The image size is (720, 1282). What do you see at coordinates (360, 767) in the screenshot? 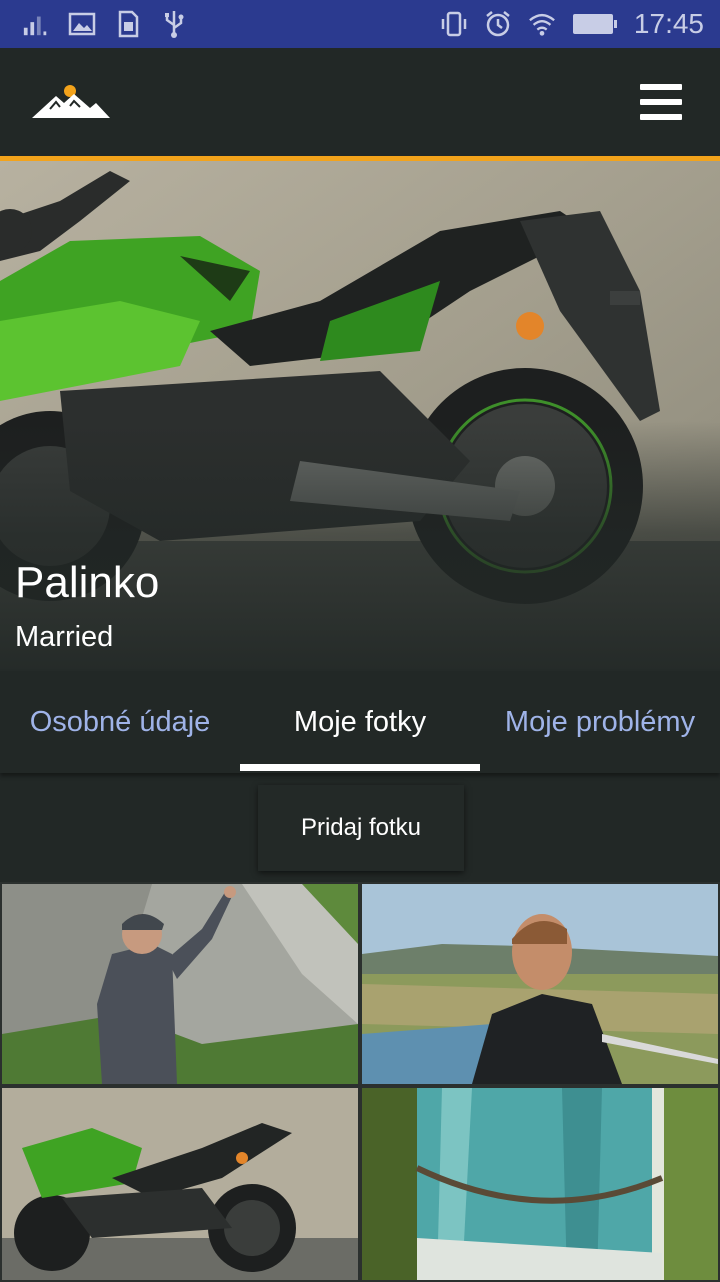
I see `active-tab-indicator` at bounding box center [360, 767].